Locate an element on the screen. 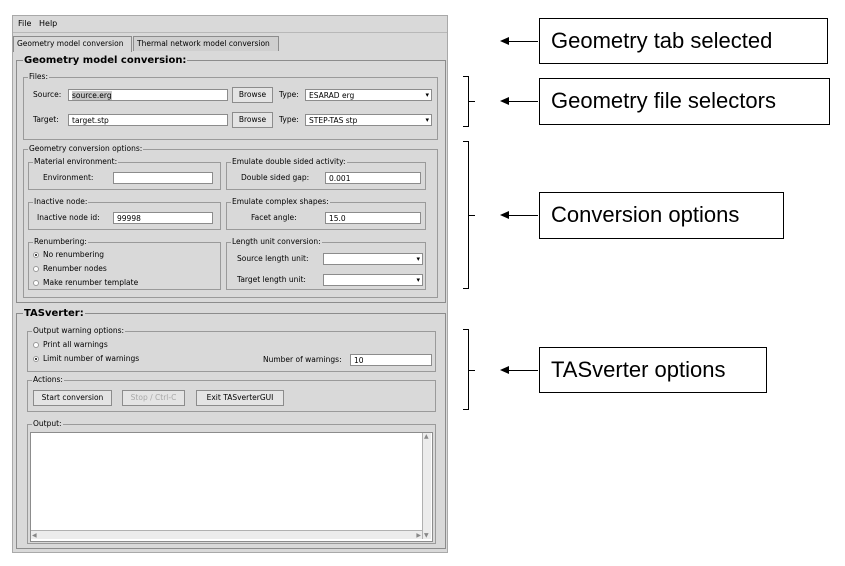 This screenshot has width=845, height=566. target-label: Target: is located at coordinates (46, 119).